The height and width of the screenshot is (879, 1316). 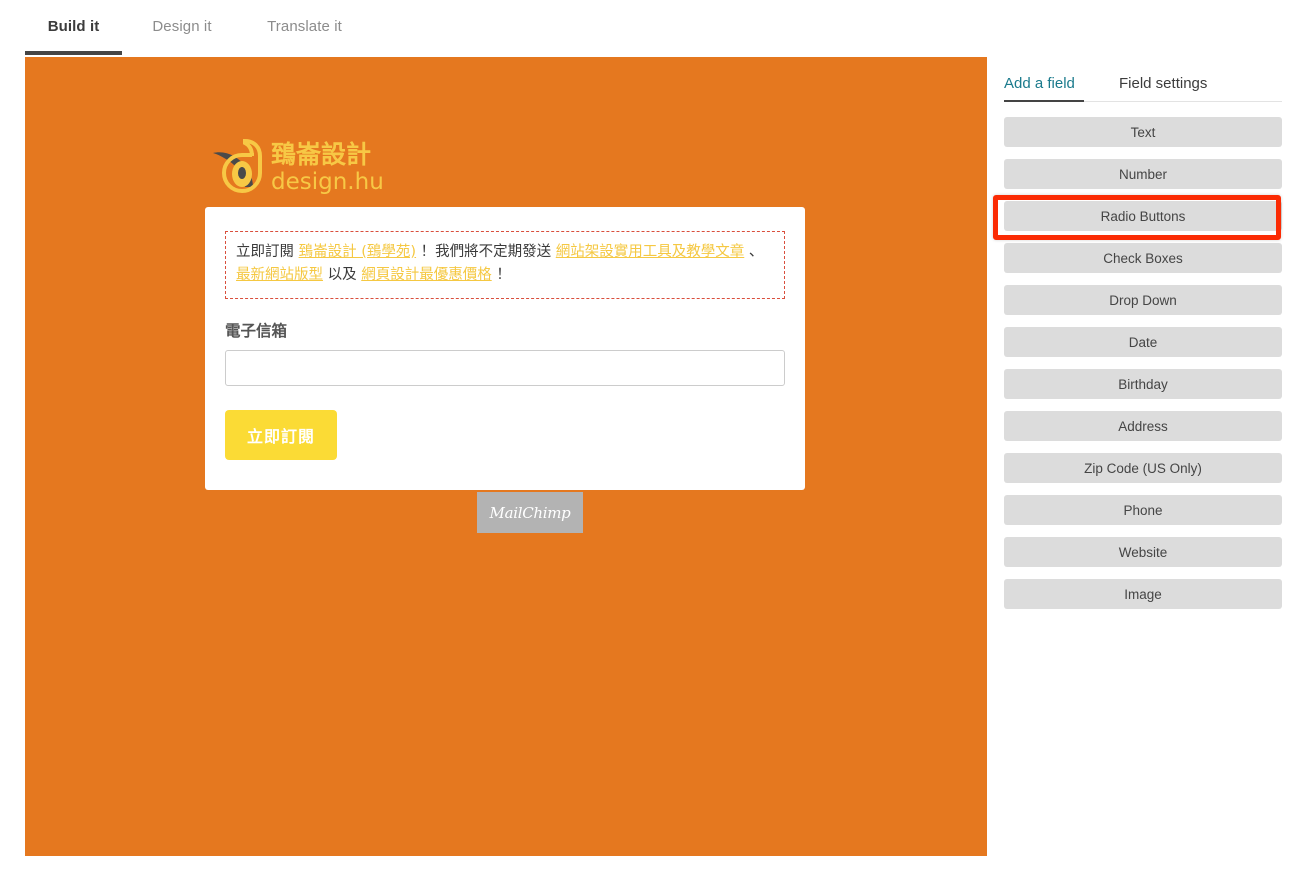 What do you see at coordinates (1143, 384) in the screenshot?
I see `field-button-birthday: Birthday` at bounding box center [1143, 384].